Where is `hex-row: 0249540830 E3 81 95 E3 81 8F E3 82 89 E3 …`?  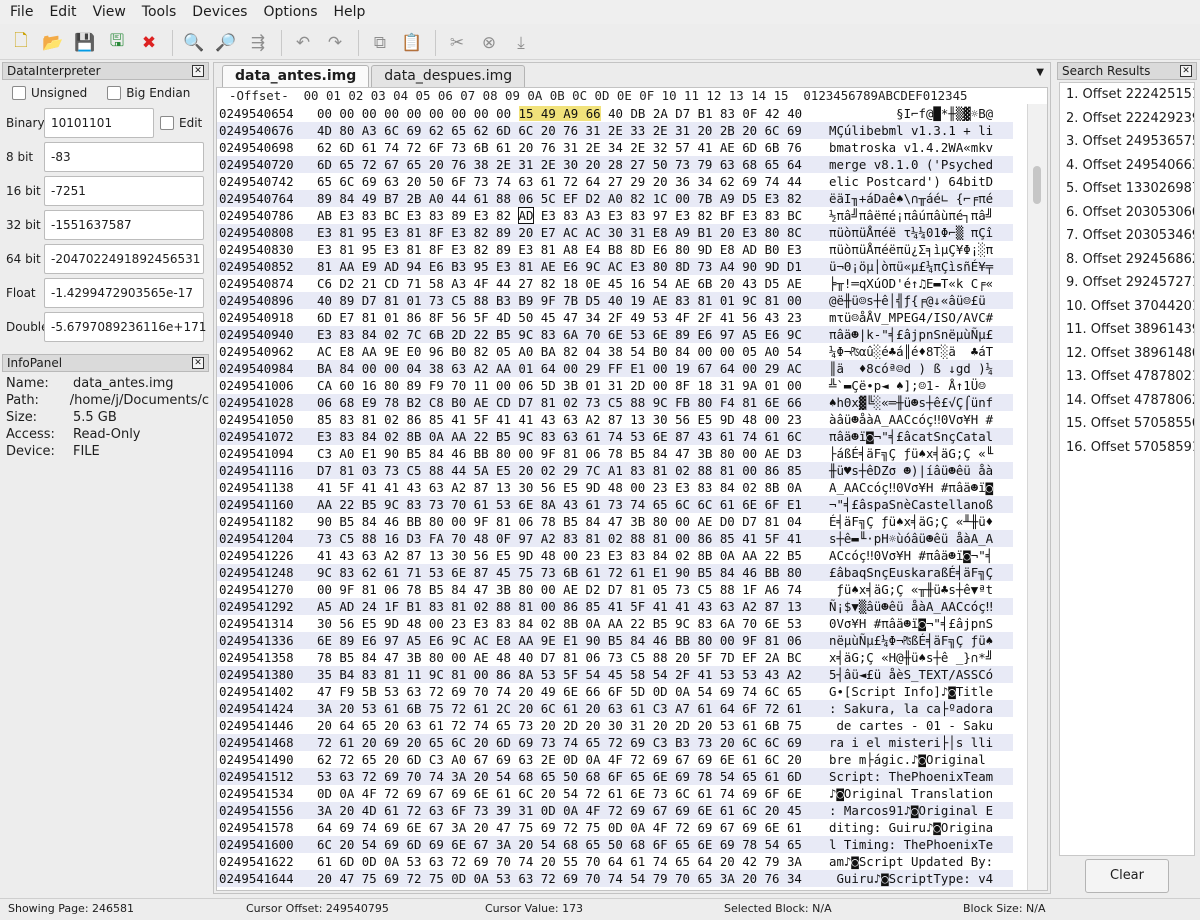
hex-row: 0249540830 E3 81 95 E3 81 8F E3 82 89 E3 … is located at coordinates (615, 249).